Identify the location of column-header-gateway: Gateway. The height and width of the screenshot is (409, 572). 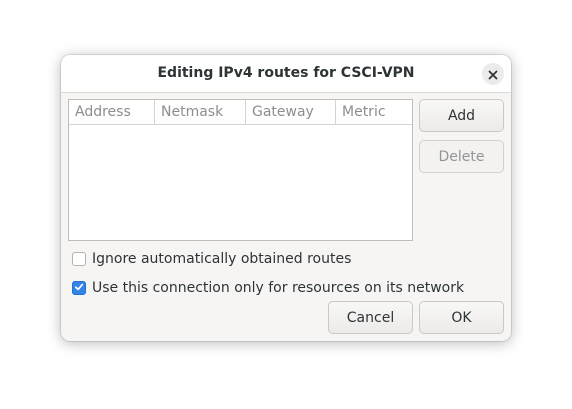
(291, 112).